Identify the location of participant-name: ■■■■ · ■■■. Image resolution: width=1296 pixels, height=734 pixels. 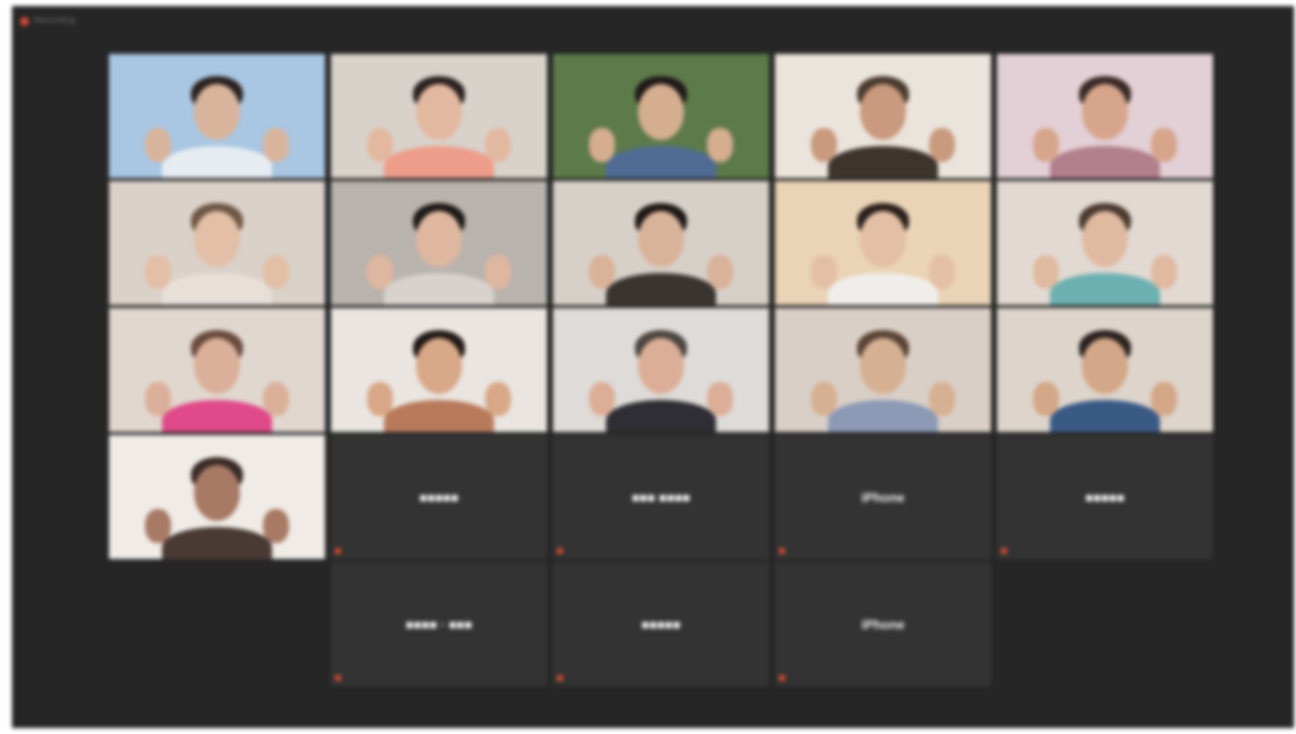
(439, 624).